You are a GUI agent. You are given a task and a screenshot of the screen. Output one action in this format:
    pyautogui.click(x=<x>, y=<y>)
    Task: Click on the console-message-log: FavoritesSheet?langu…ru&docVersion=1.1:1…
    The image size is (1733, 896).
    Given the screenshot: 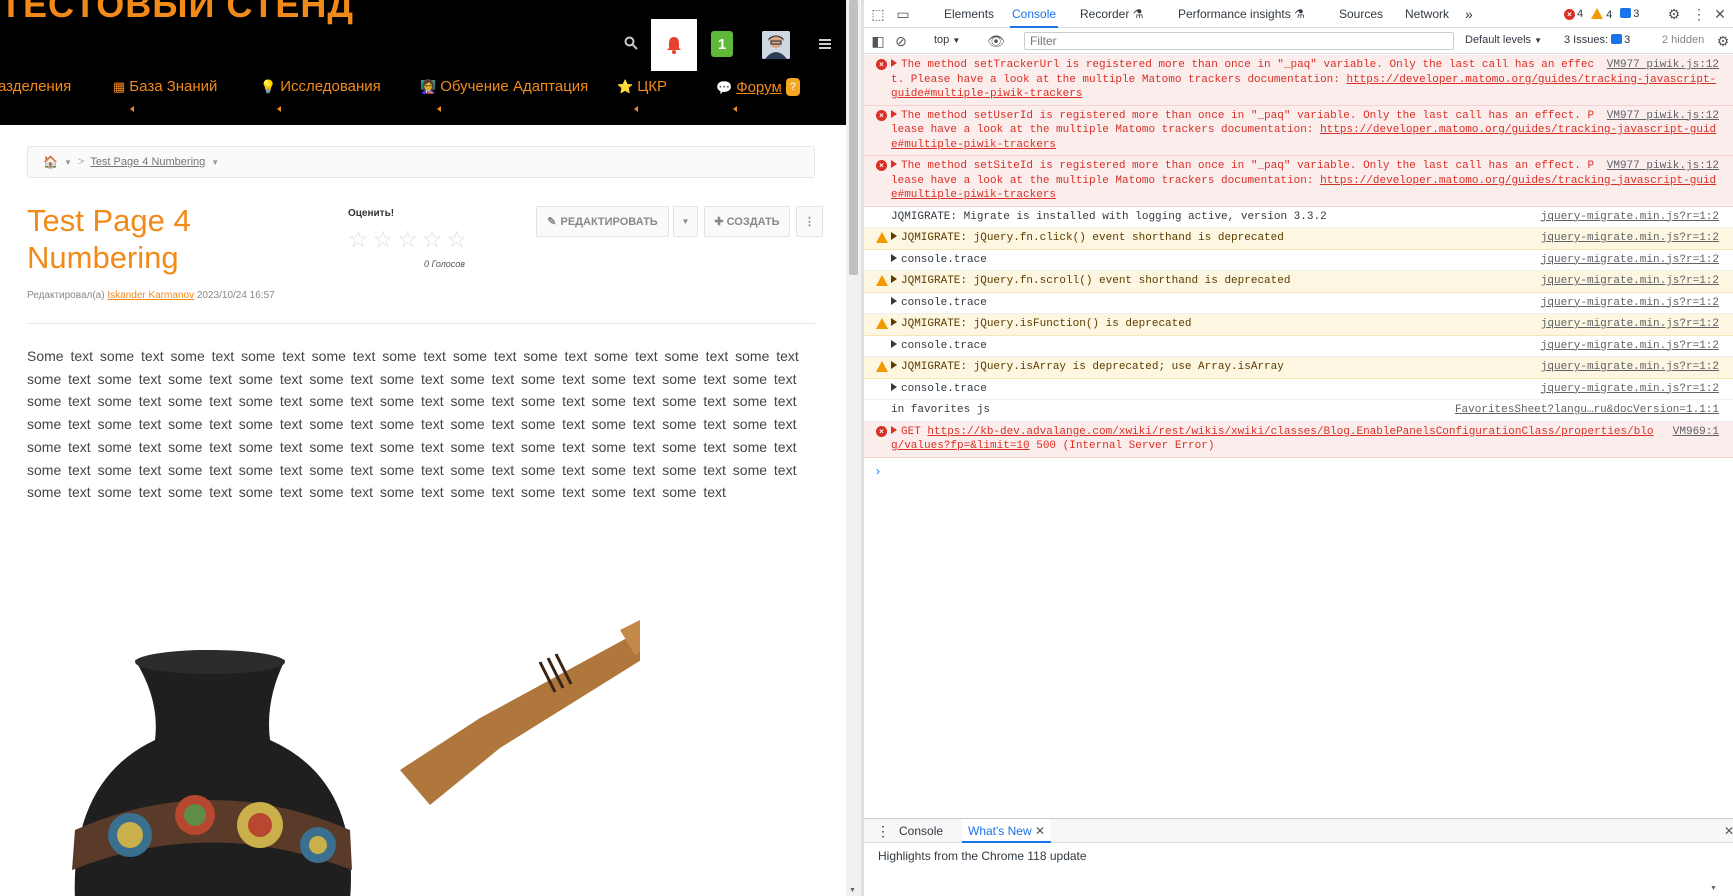 What is the action you would take?
    pyautogui.click(x=1298, y=411)
    